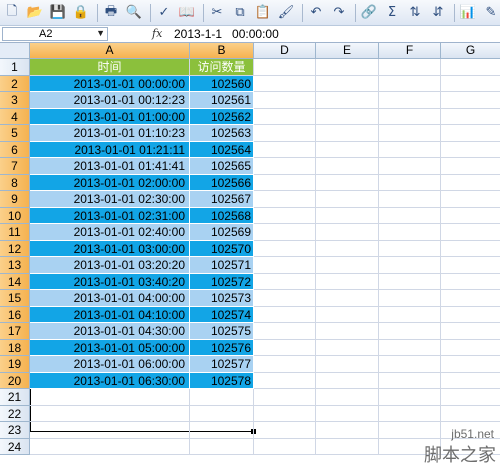 This screenshot has height=468, width=500. I want to click on visit-count-cell: 102576, so click(222, 347).